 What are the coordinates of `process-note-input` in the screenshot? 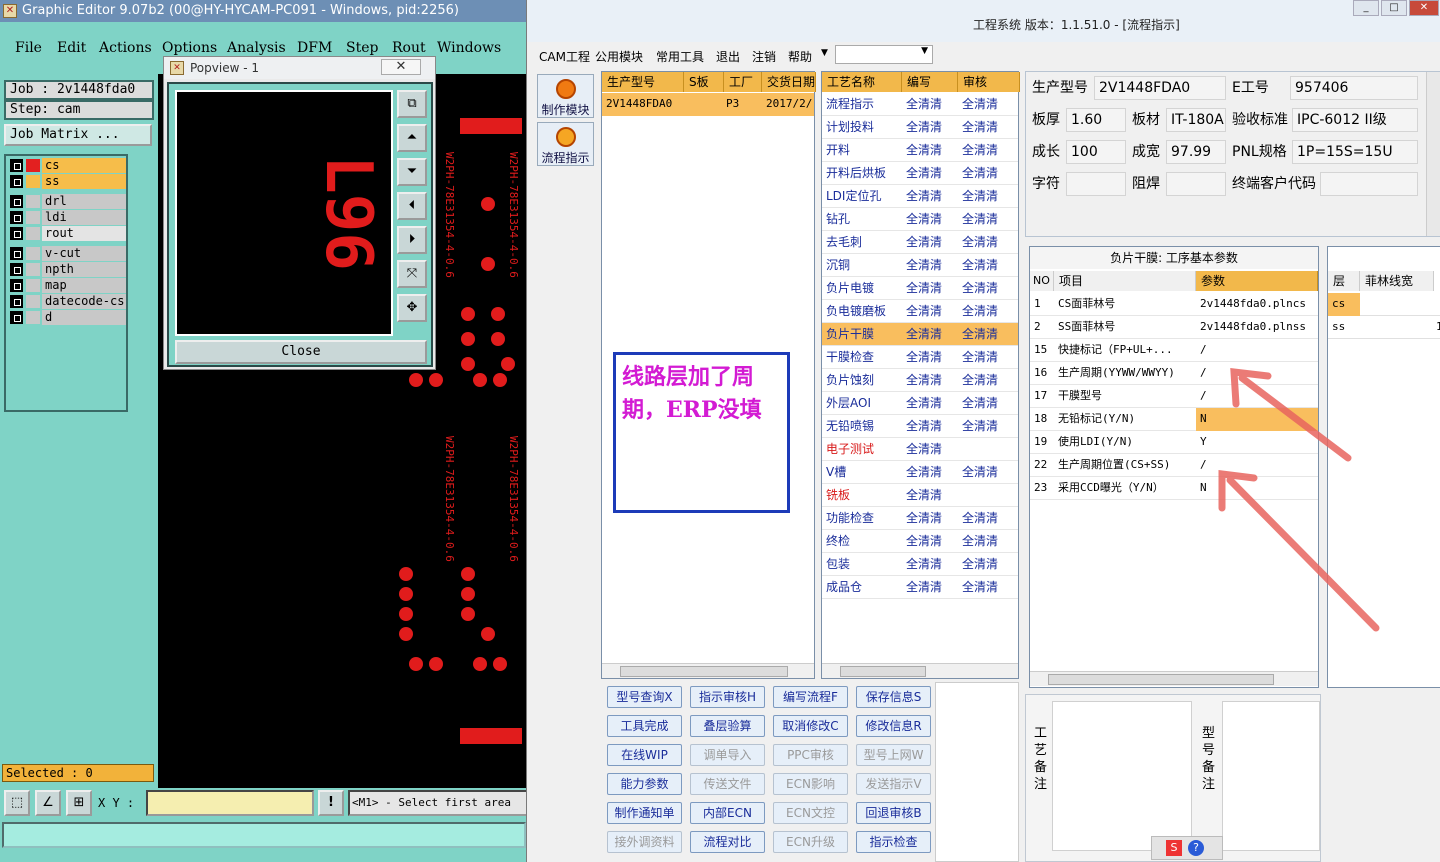 It's located at (1122, 776).